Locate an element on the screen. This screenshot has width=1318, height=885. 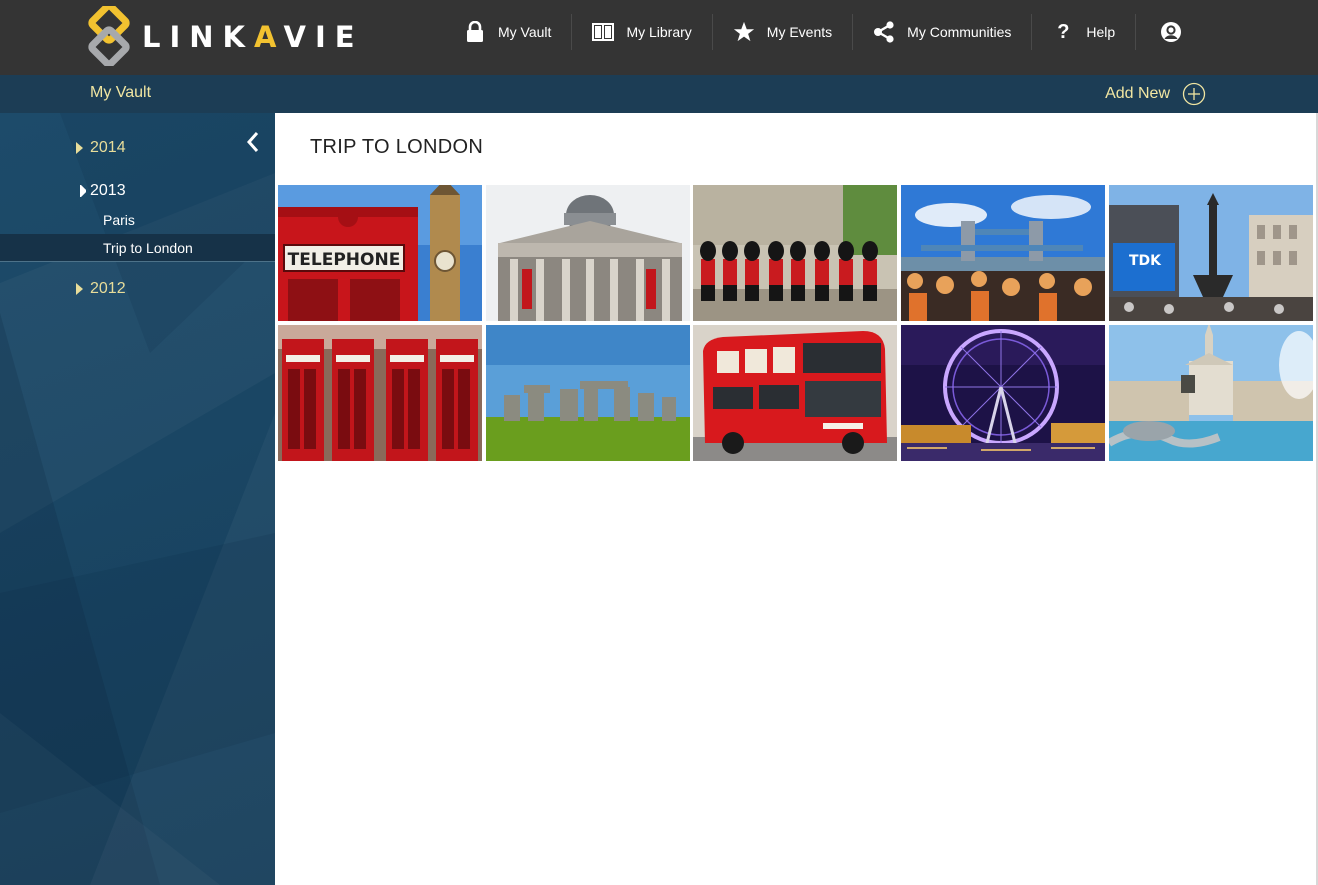
nav-my-vault: My Vault is located at coordinates (508, 32).